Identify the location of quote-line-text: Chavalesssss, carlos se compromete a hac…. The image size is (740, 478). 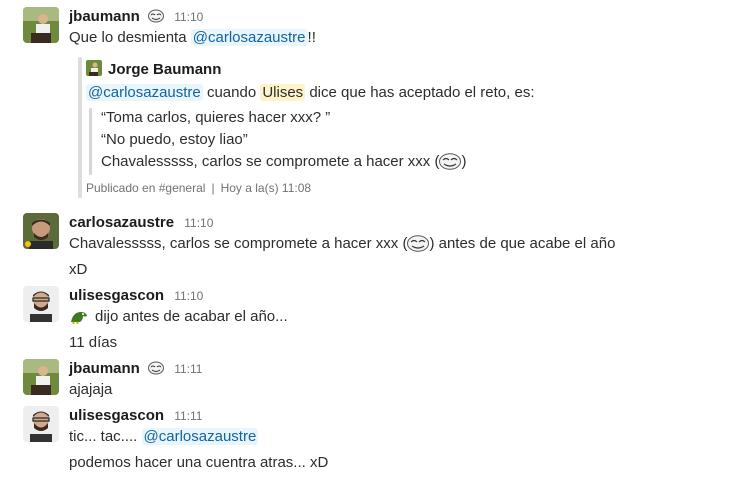
(270, 161).